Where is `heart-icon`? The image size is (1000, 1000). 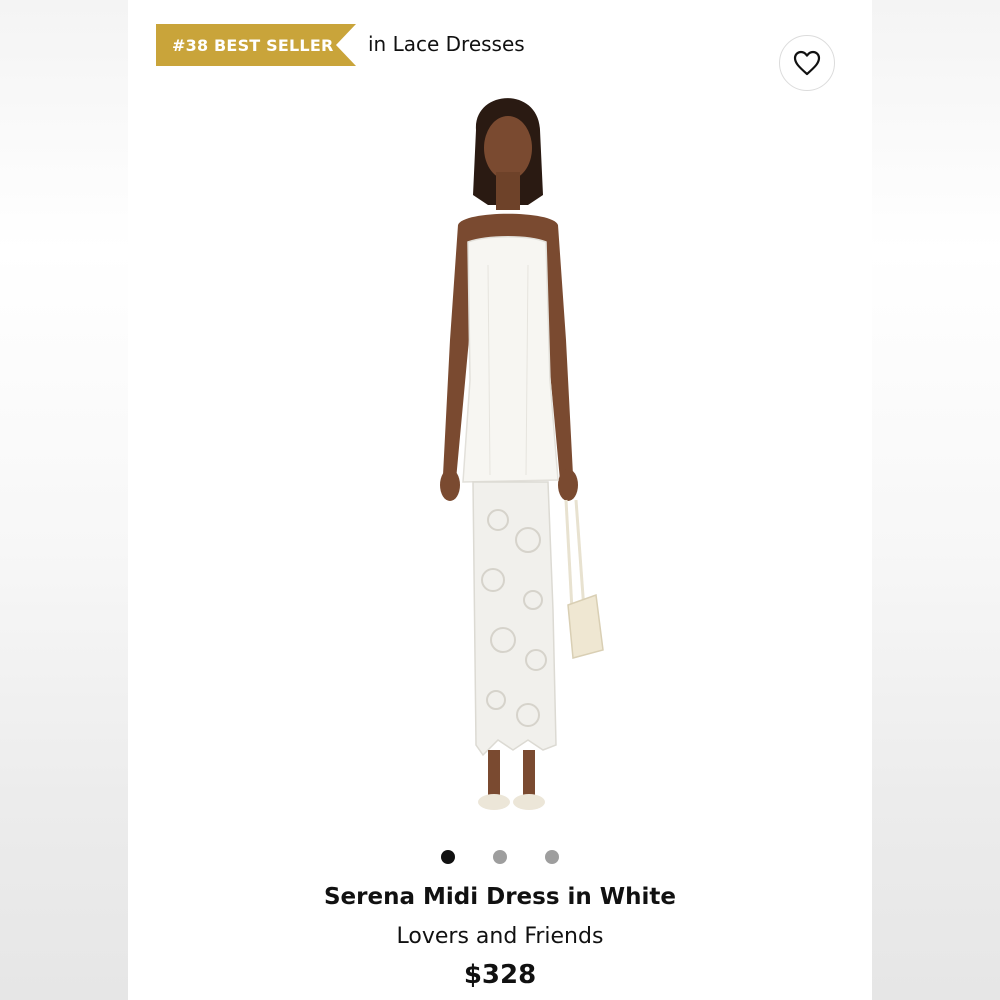
heart-icon is located at coordinates (807, 63).